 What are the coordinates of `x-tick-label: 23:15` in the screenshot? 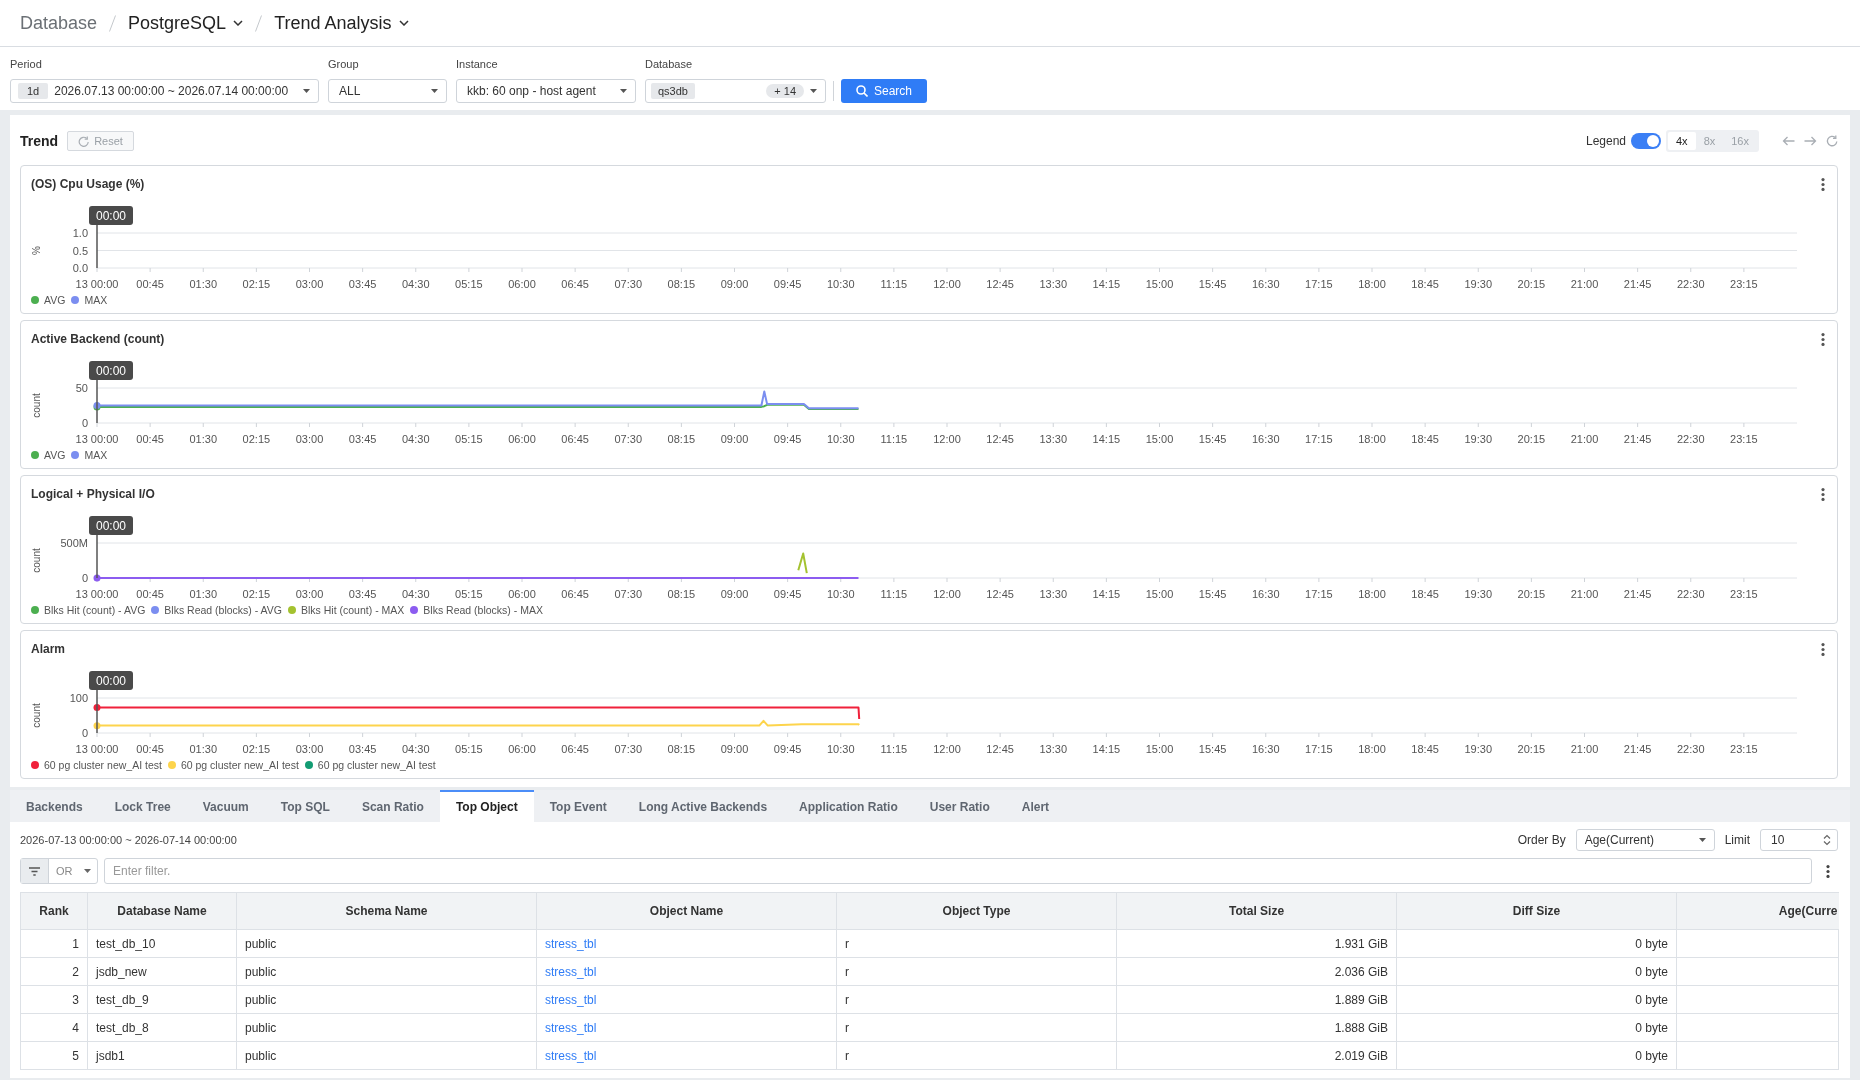 It's located at (1744, 439).